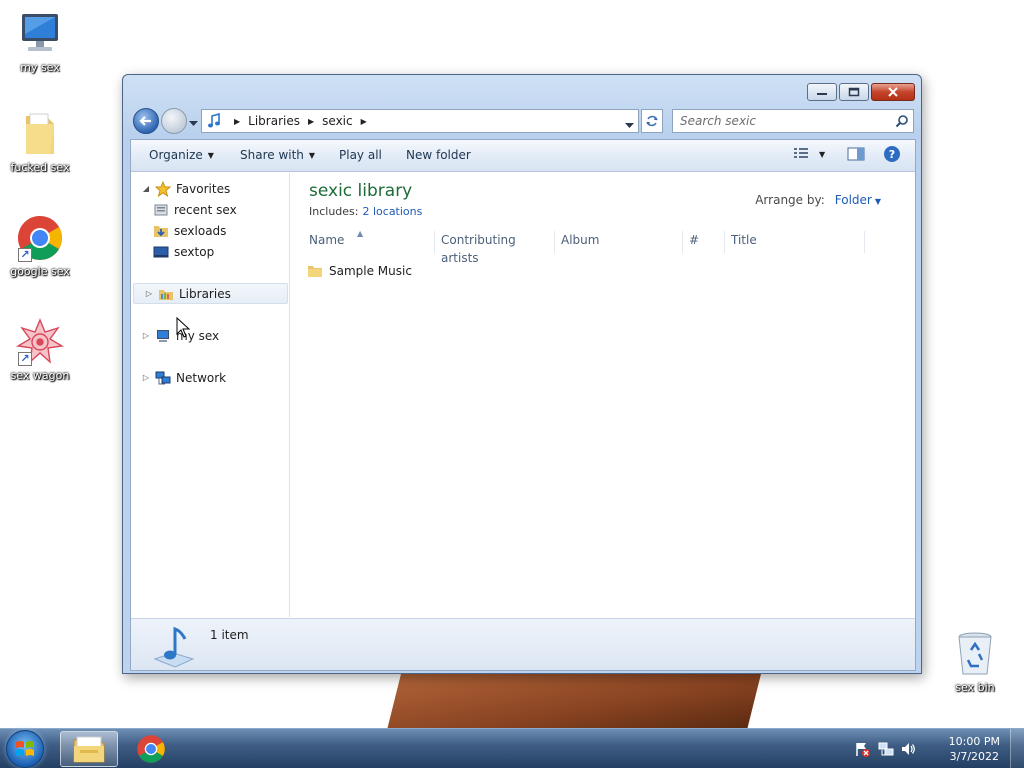 The height and width of the screenshot is (768, 1024). Describe the element at coordinates (704, 242) in the screenshot. I see `column-header-track-number: #` at that location.